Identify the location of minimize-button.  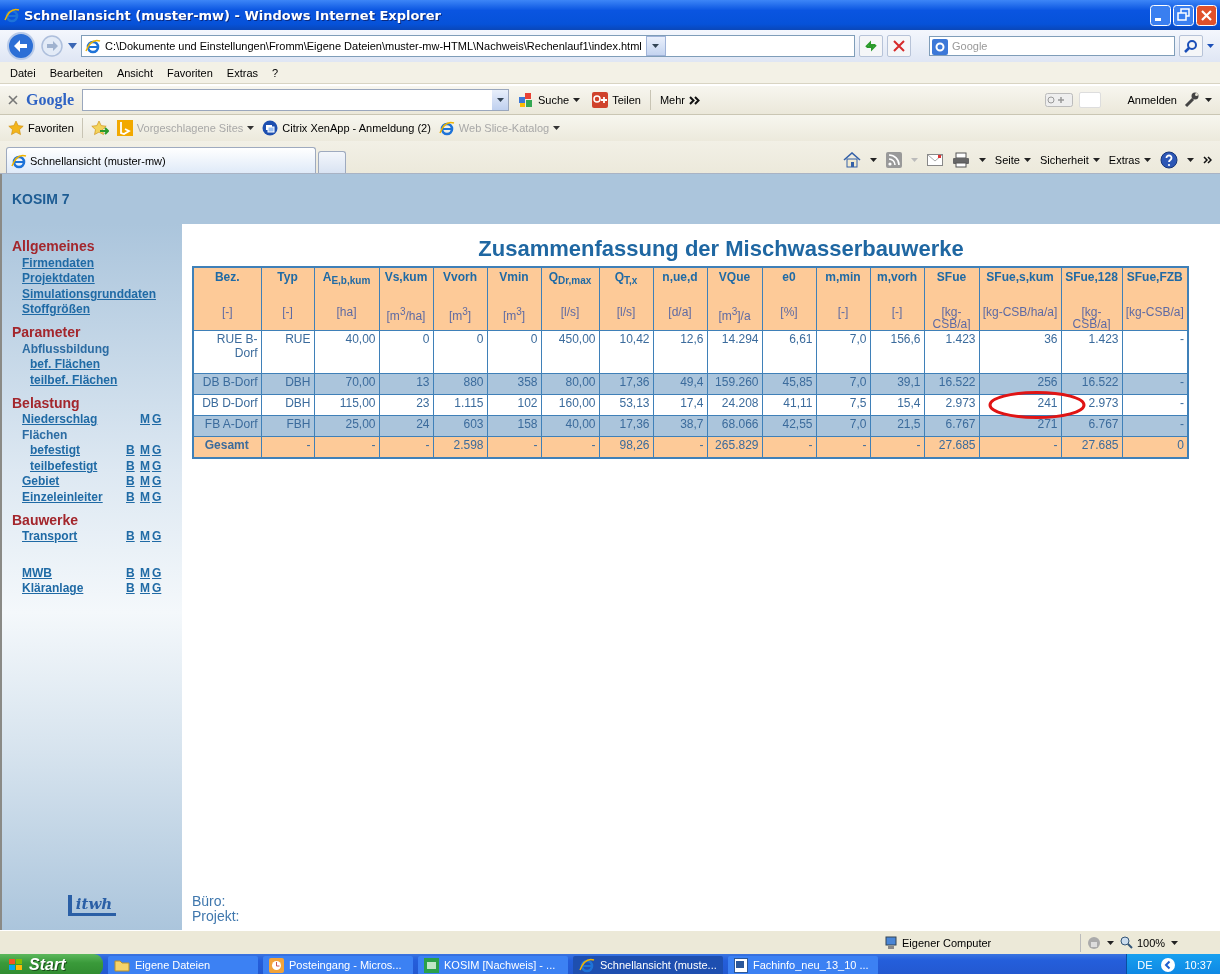
(1160, 15).